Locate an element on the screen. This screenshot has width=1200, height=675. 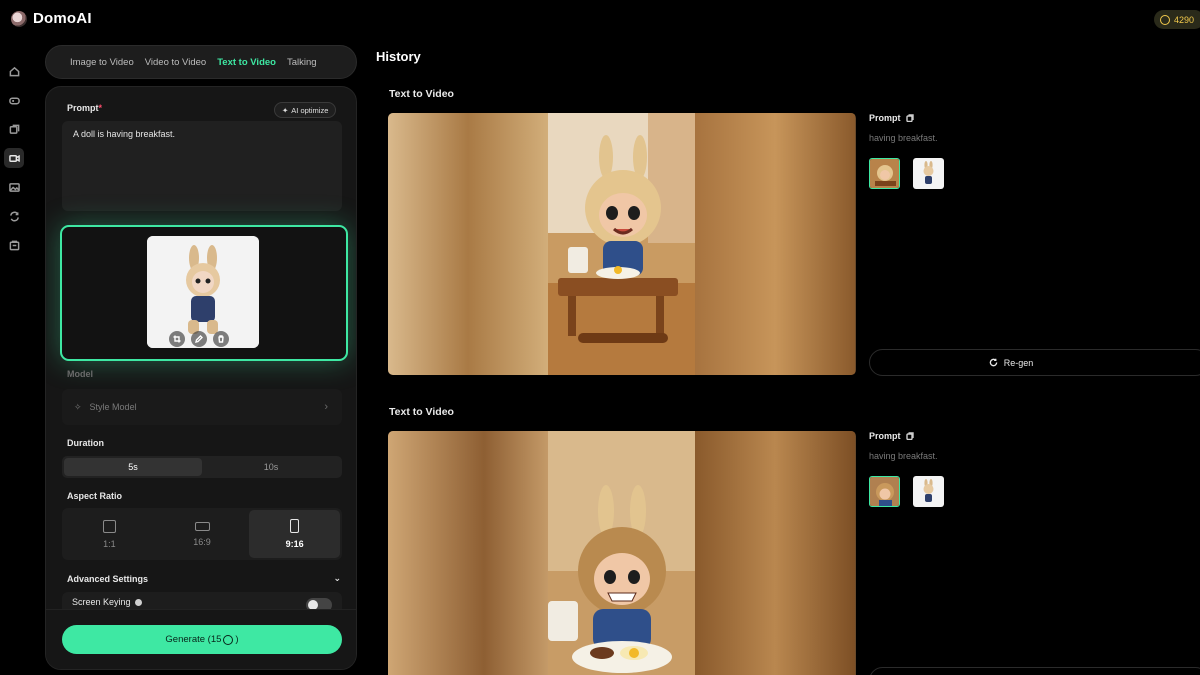
ai-optimize-button: ✦ AI optimize is located at coordinates (305, 110).